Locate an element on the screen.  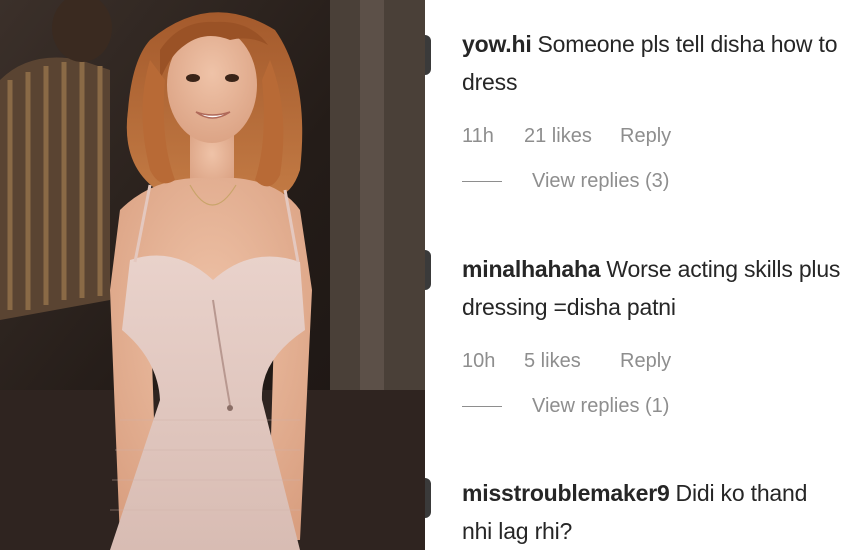
comment-likes: 5 likes is located at coordinates (572, 361).